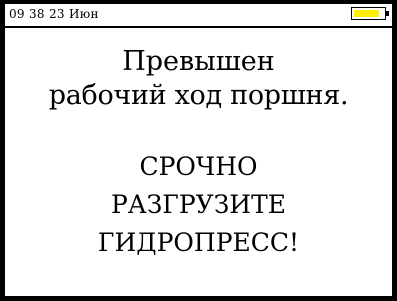  I want to click on battery-terminal, so click(387, 13).